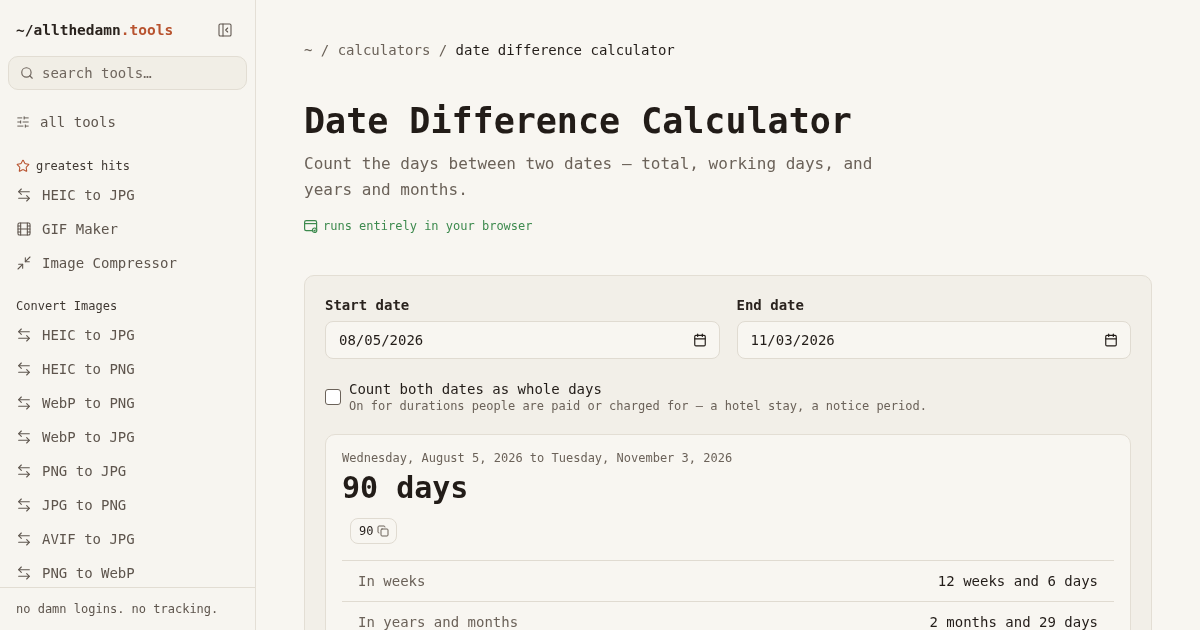 The width and height of the screenshot is (1200, 630). What do you see at coordinates (83, 166) in the screenshot?
I see `section-heading: greatest hits` at bounding box center [83, 166].